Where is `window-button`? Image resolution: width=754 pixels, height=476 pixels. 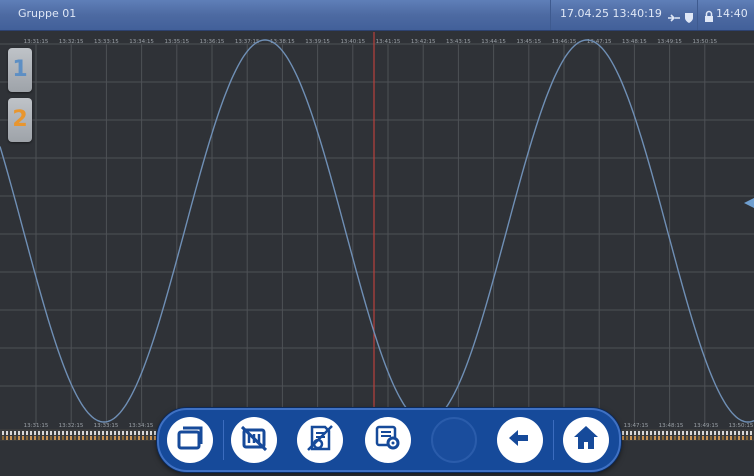 window-button is located at coordinates (190, 440).